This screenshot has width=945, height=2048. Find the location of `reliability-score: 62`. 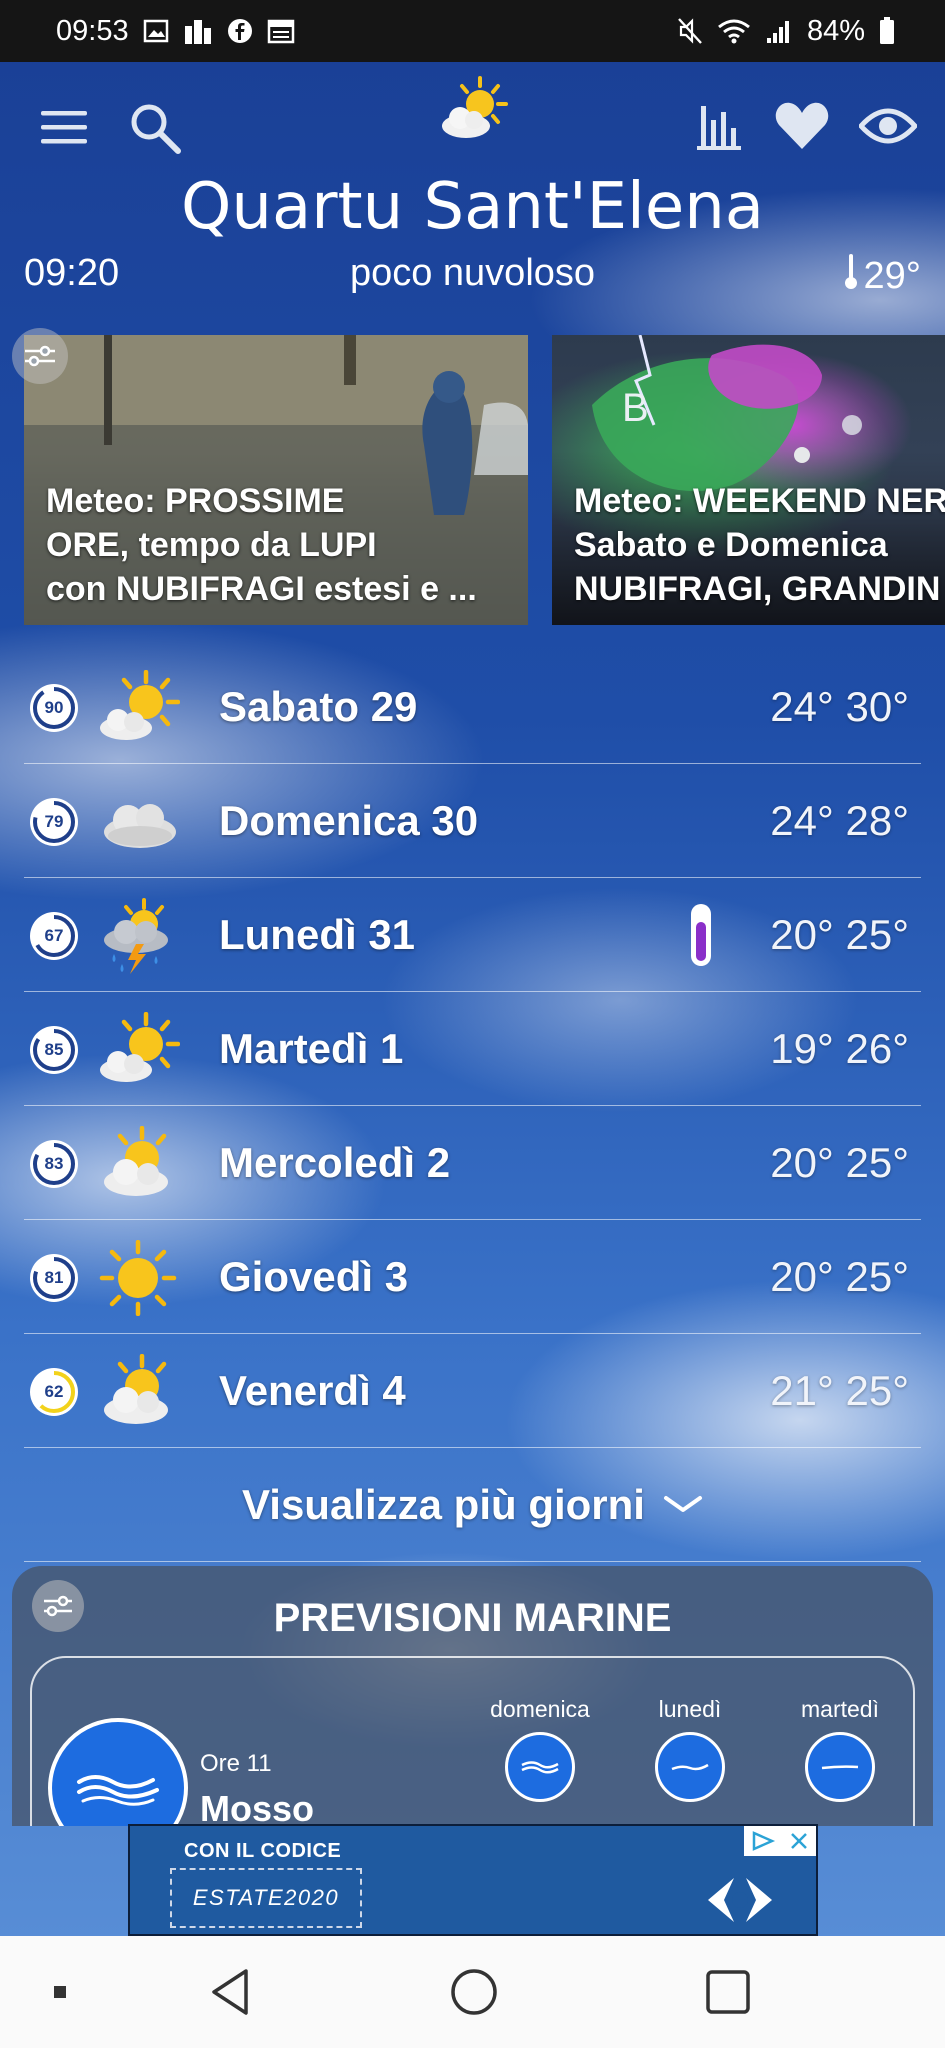

reliability-score: 62 is located at coordinates (54, 1391).